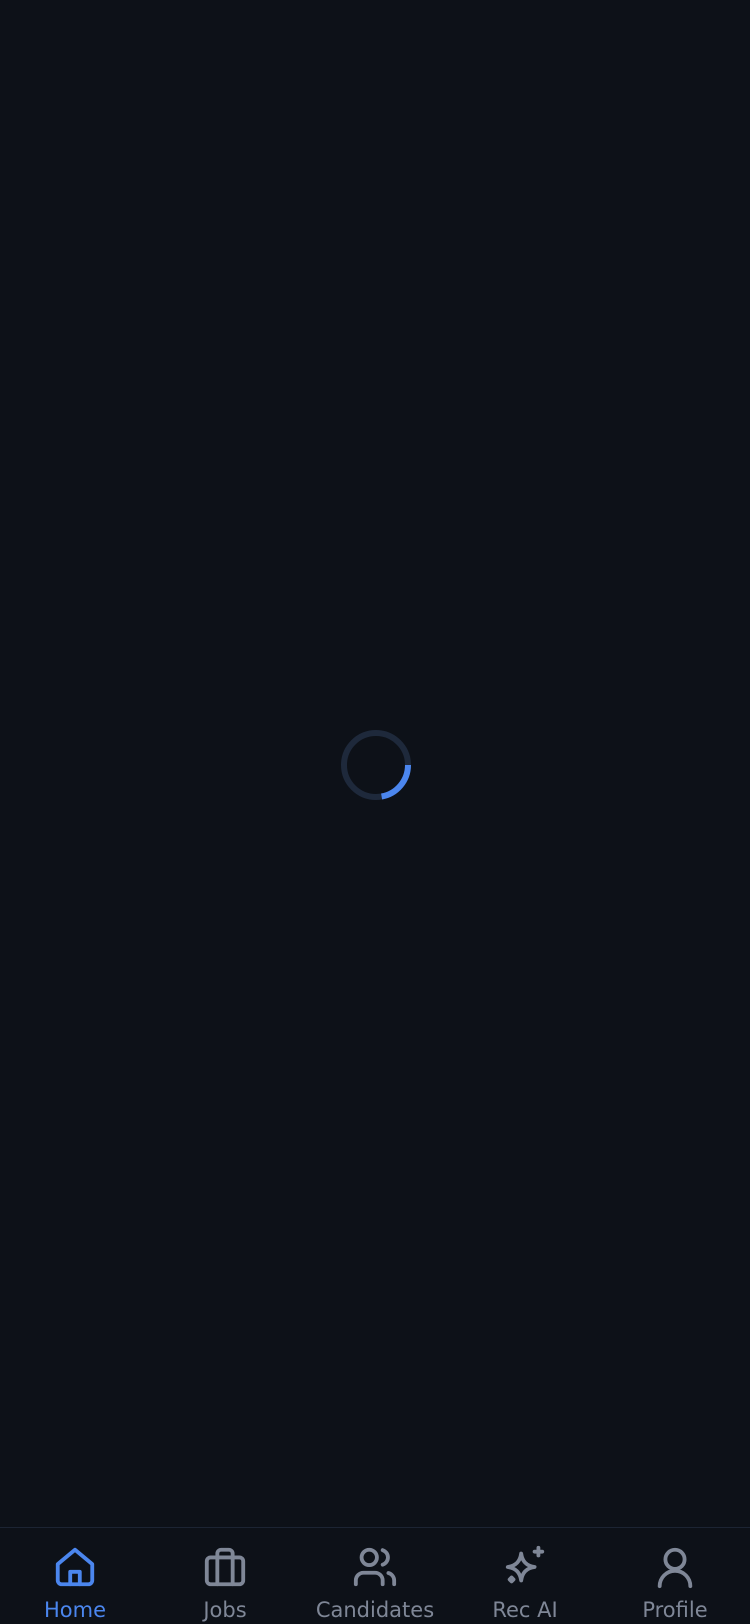 The width and height of the screenshot is (750, 1624). I want to click on tab-candidates: Candidates, so click(375, 1576).